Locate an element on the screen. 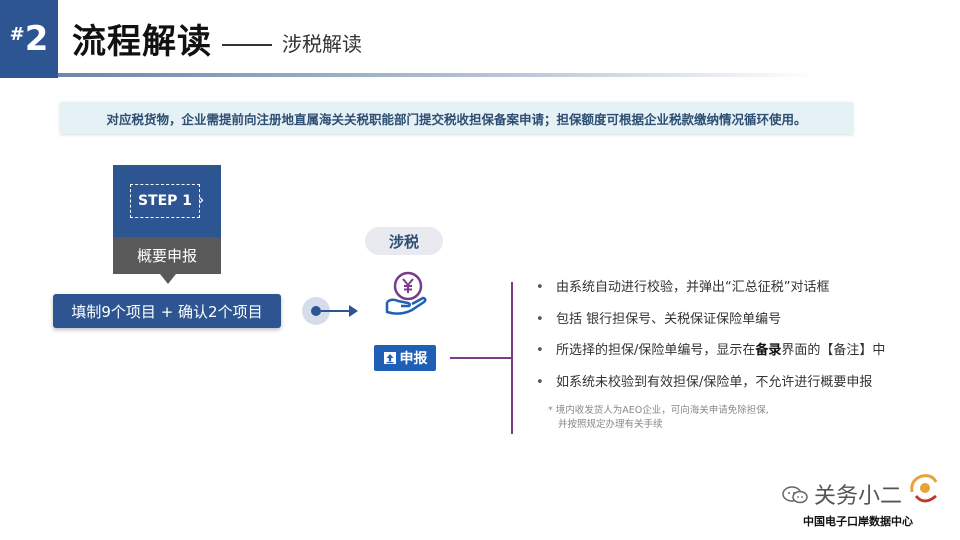  page-subtitle: 涉税解读 is located at coordinates (322, 44).